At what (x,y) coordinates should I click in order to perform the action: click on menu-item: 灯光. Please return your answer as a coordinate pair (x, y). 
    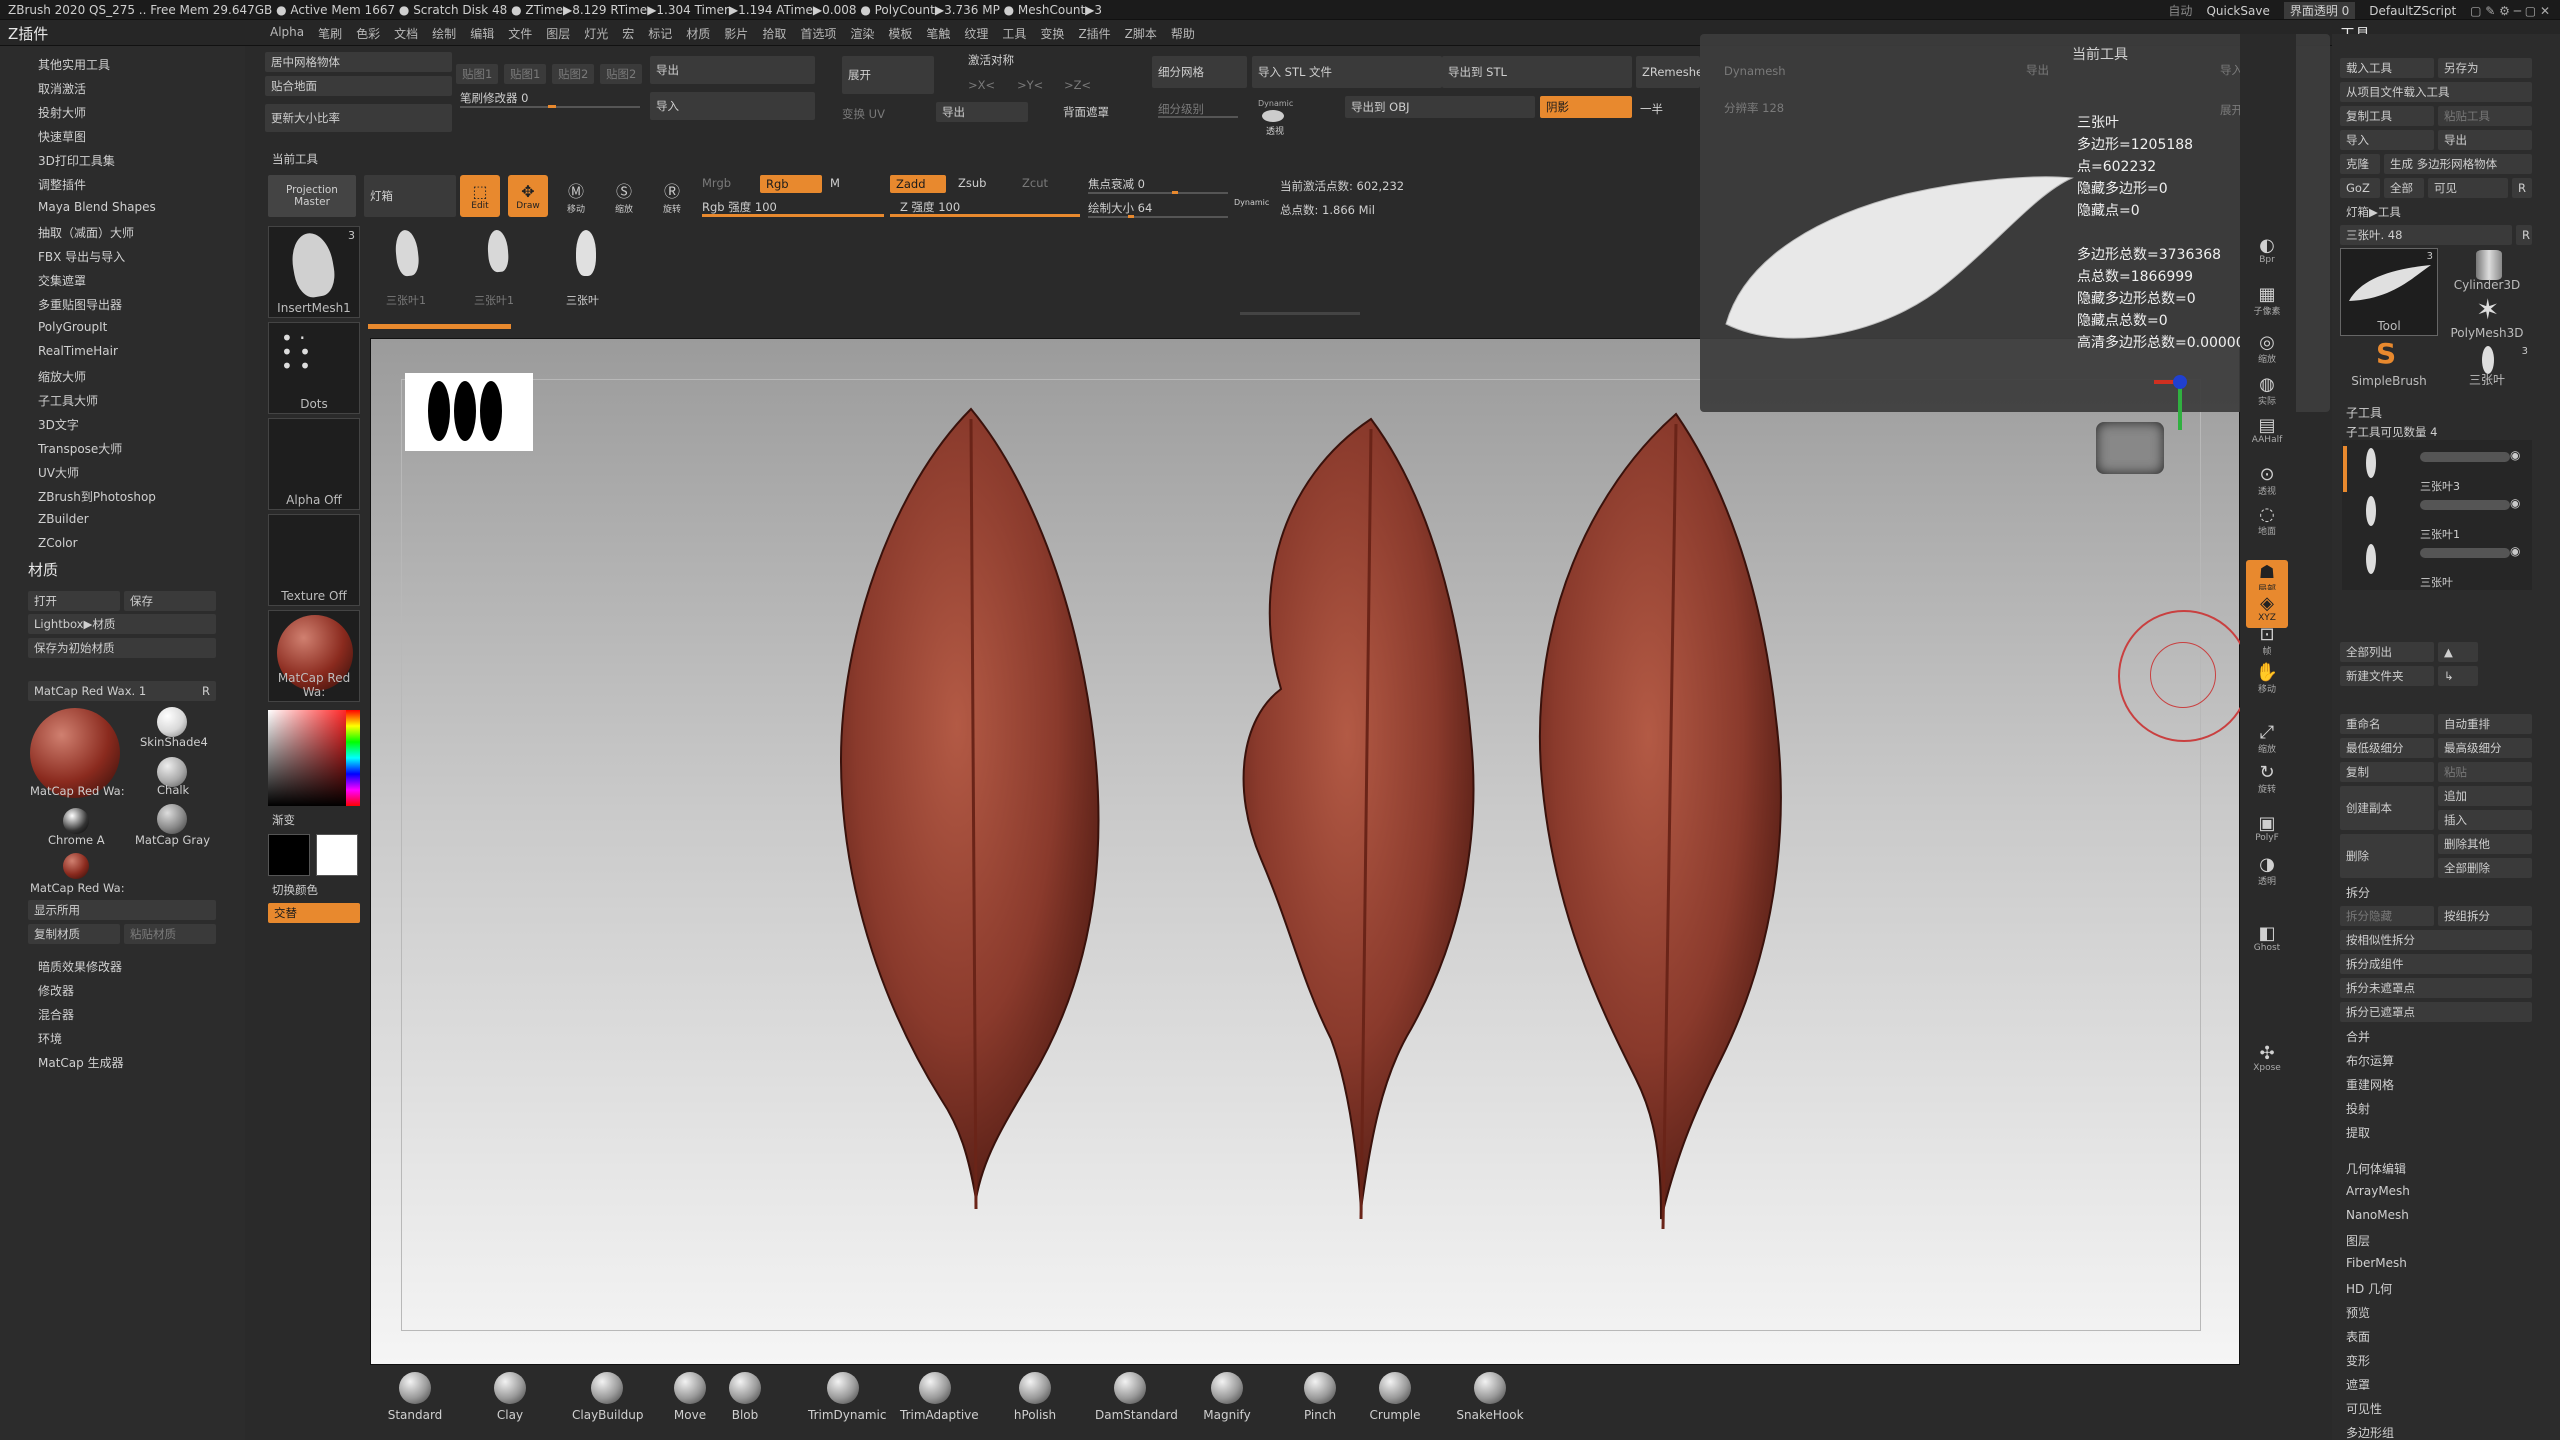
    Looking at the image, I should click on (596, 33).